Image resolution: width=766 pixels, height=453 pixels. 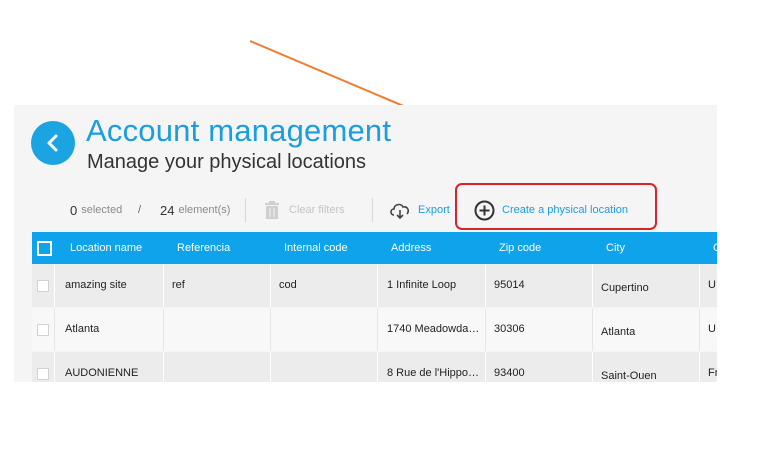 I want to click on export-button: Export, so click(x=419, y=210).